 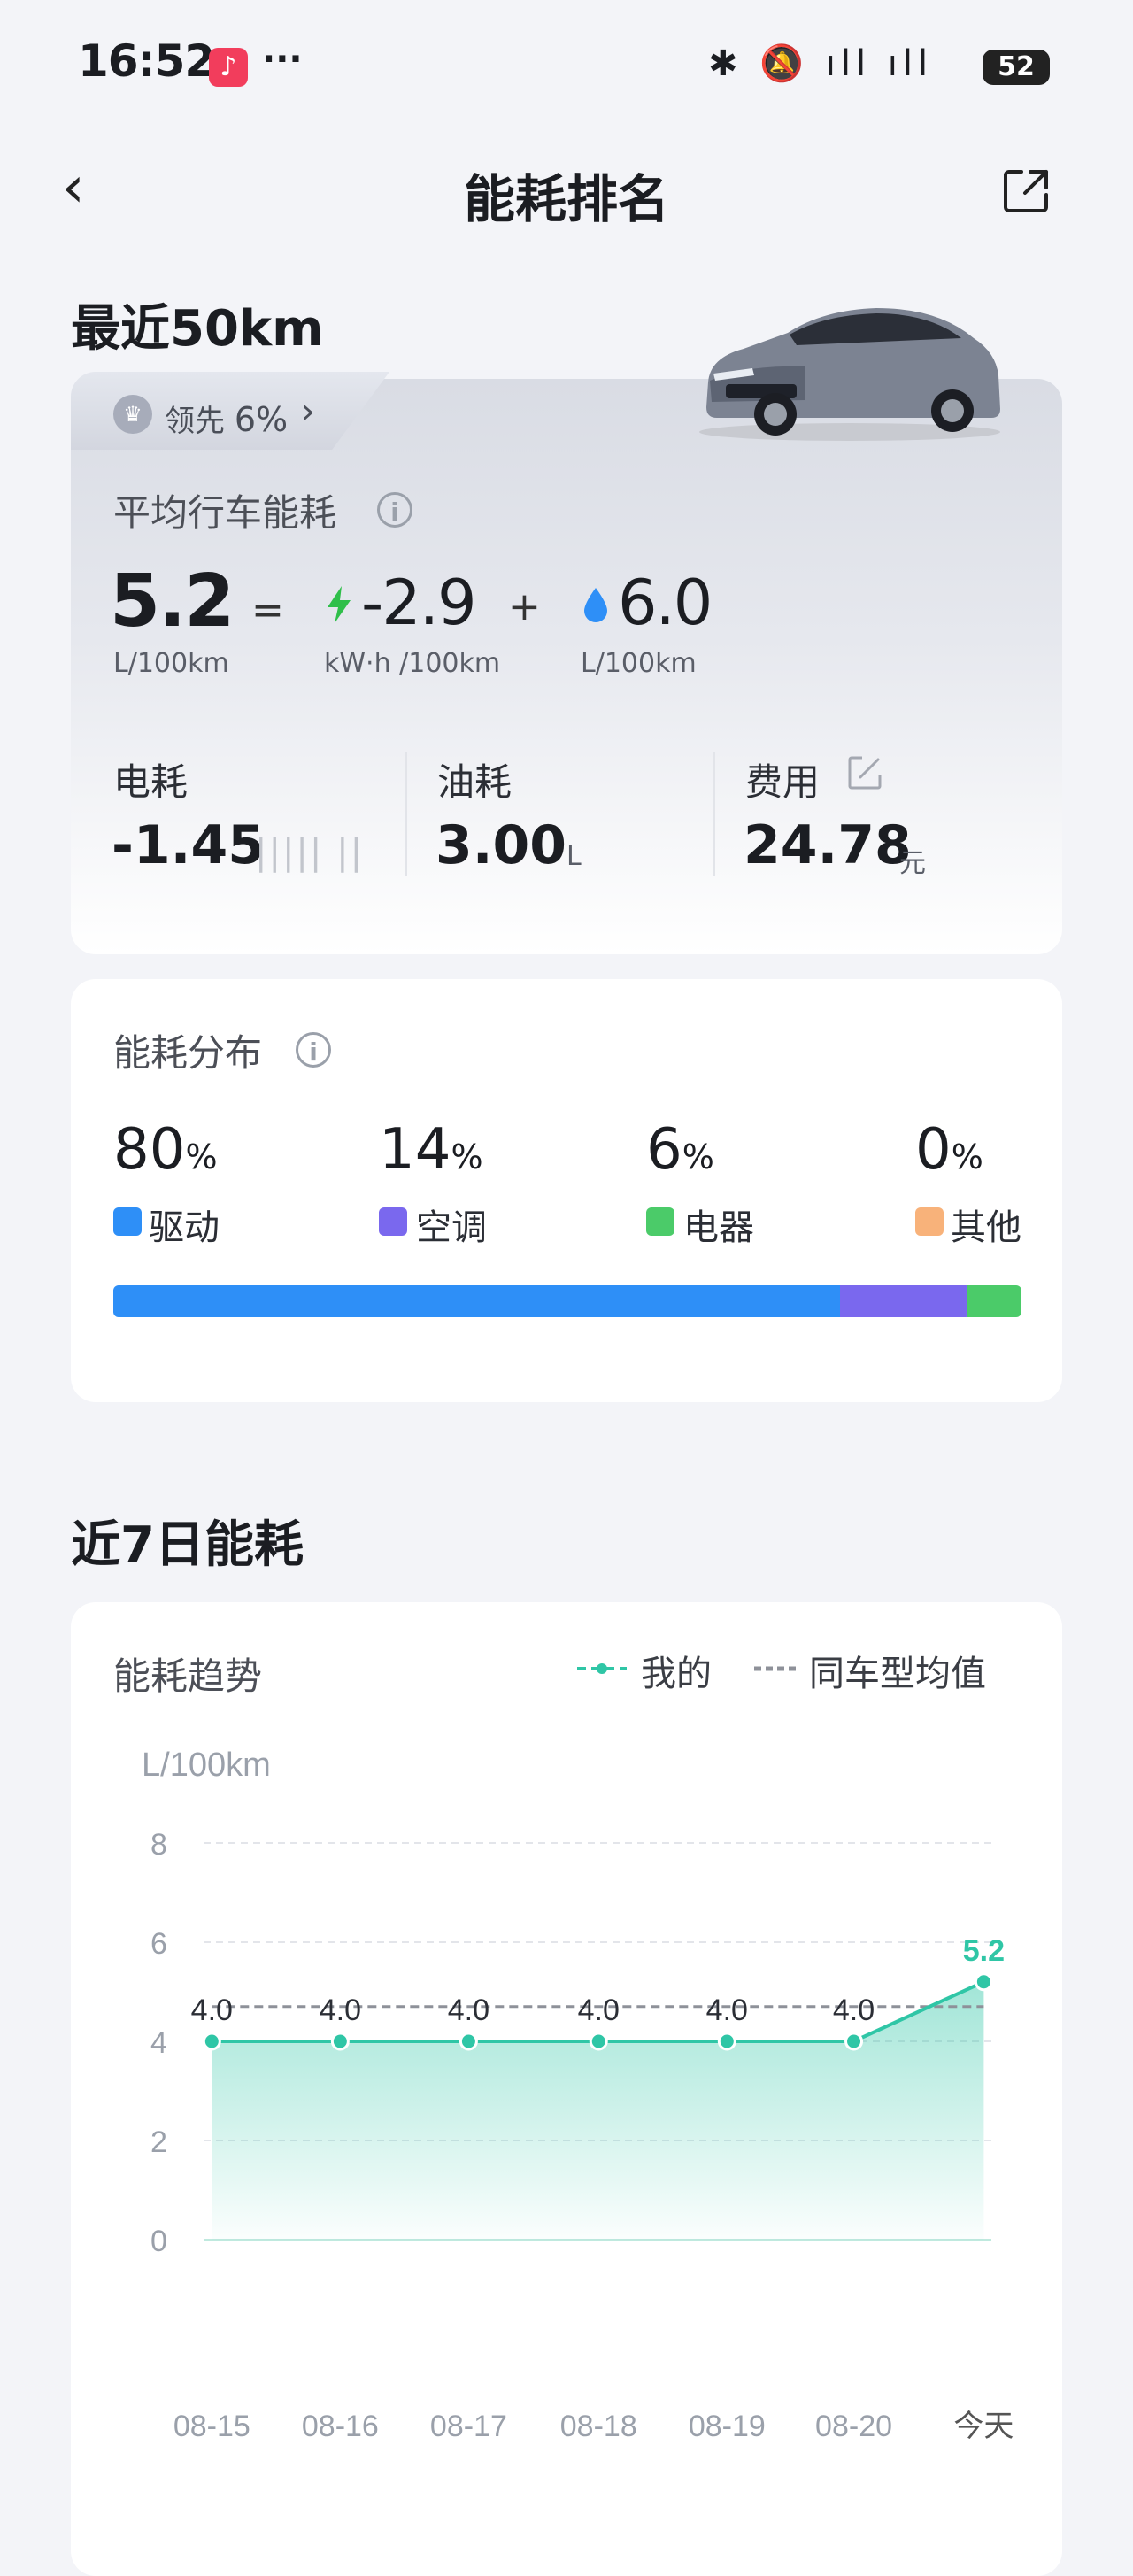 I want to click on status-time: 16:52, so click(x=146, y=61).